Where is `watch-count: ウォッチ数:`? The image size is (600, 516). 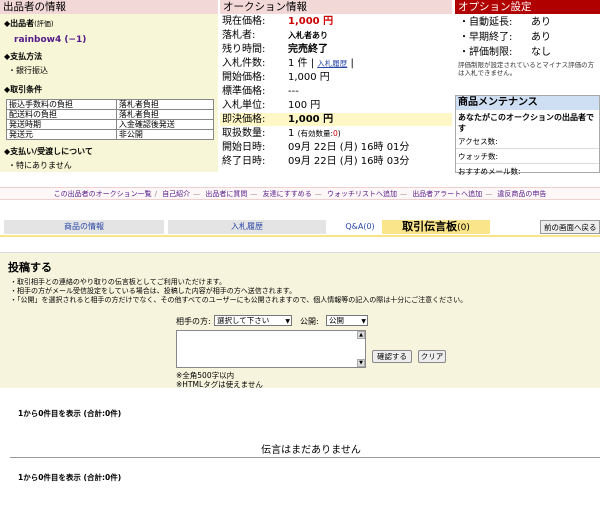
watch-count: ウォッチ数: is located at coordinates (527, 156).